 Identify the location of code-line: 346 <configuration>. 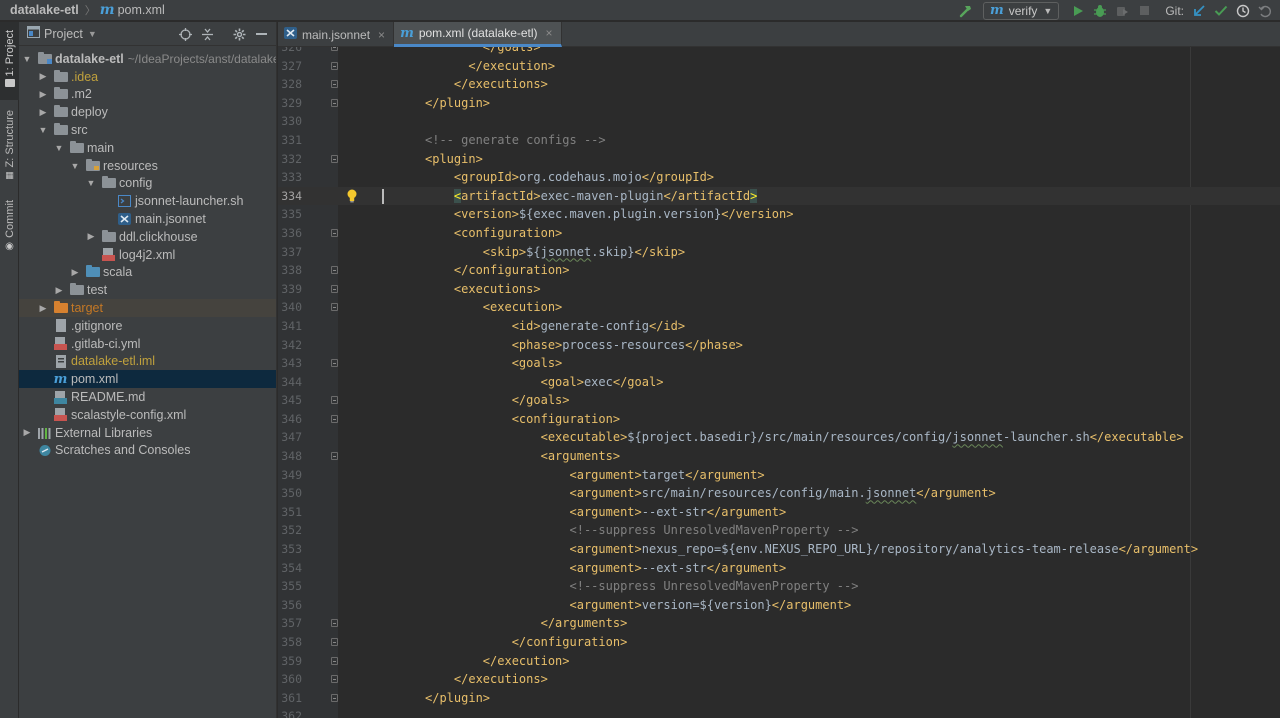
(779, 419).